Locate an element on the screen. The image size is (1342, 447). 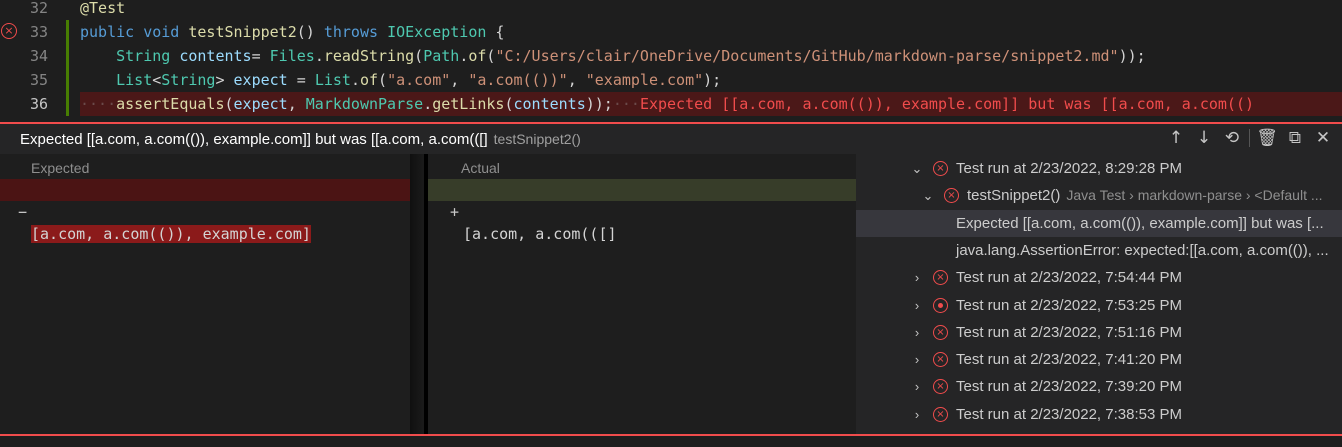
test-run-item: ⌄ × Test run at 2/23/2022, 8:29:28 PM is located at coordinates (1099, 168).